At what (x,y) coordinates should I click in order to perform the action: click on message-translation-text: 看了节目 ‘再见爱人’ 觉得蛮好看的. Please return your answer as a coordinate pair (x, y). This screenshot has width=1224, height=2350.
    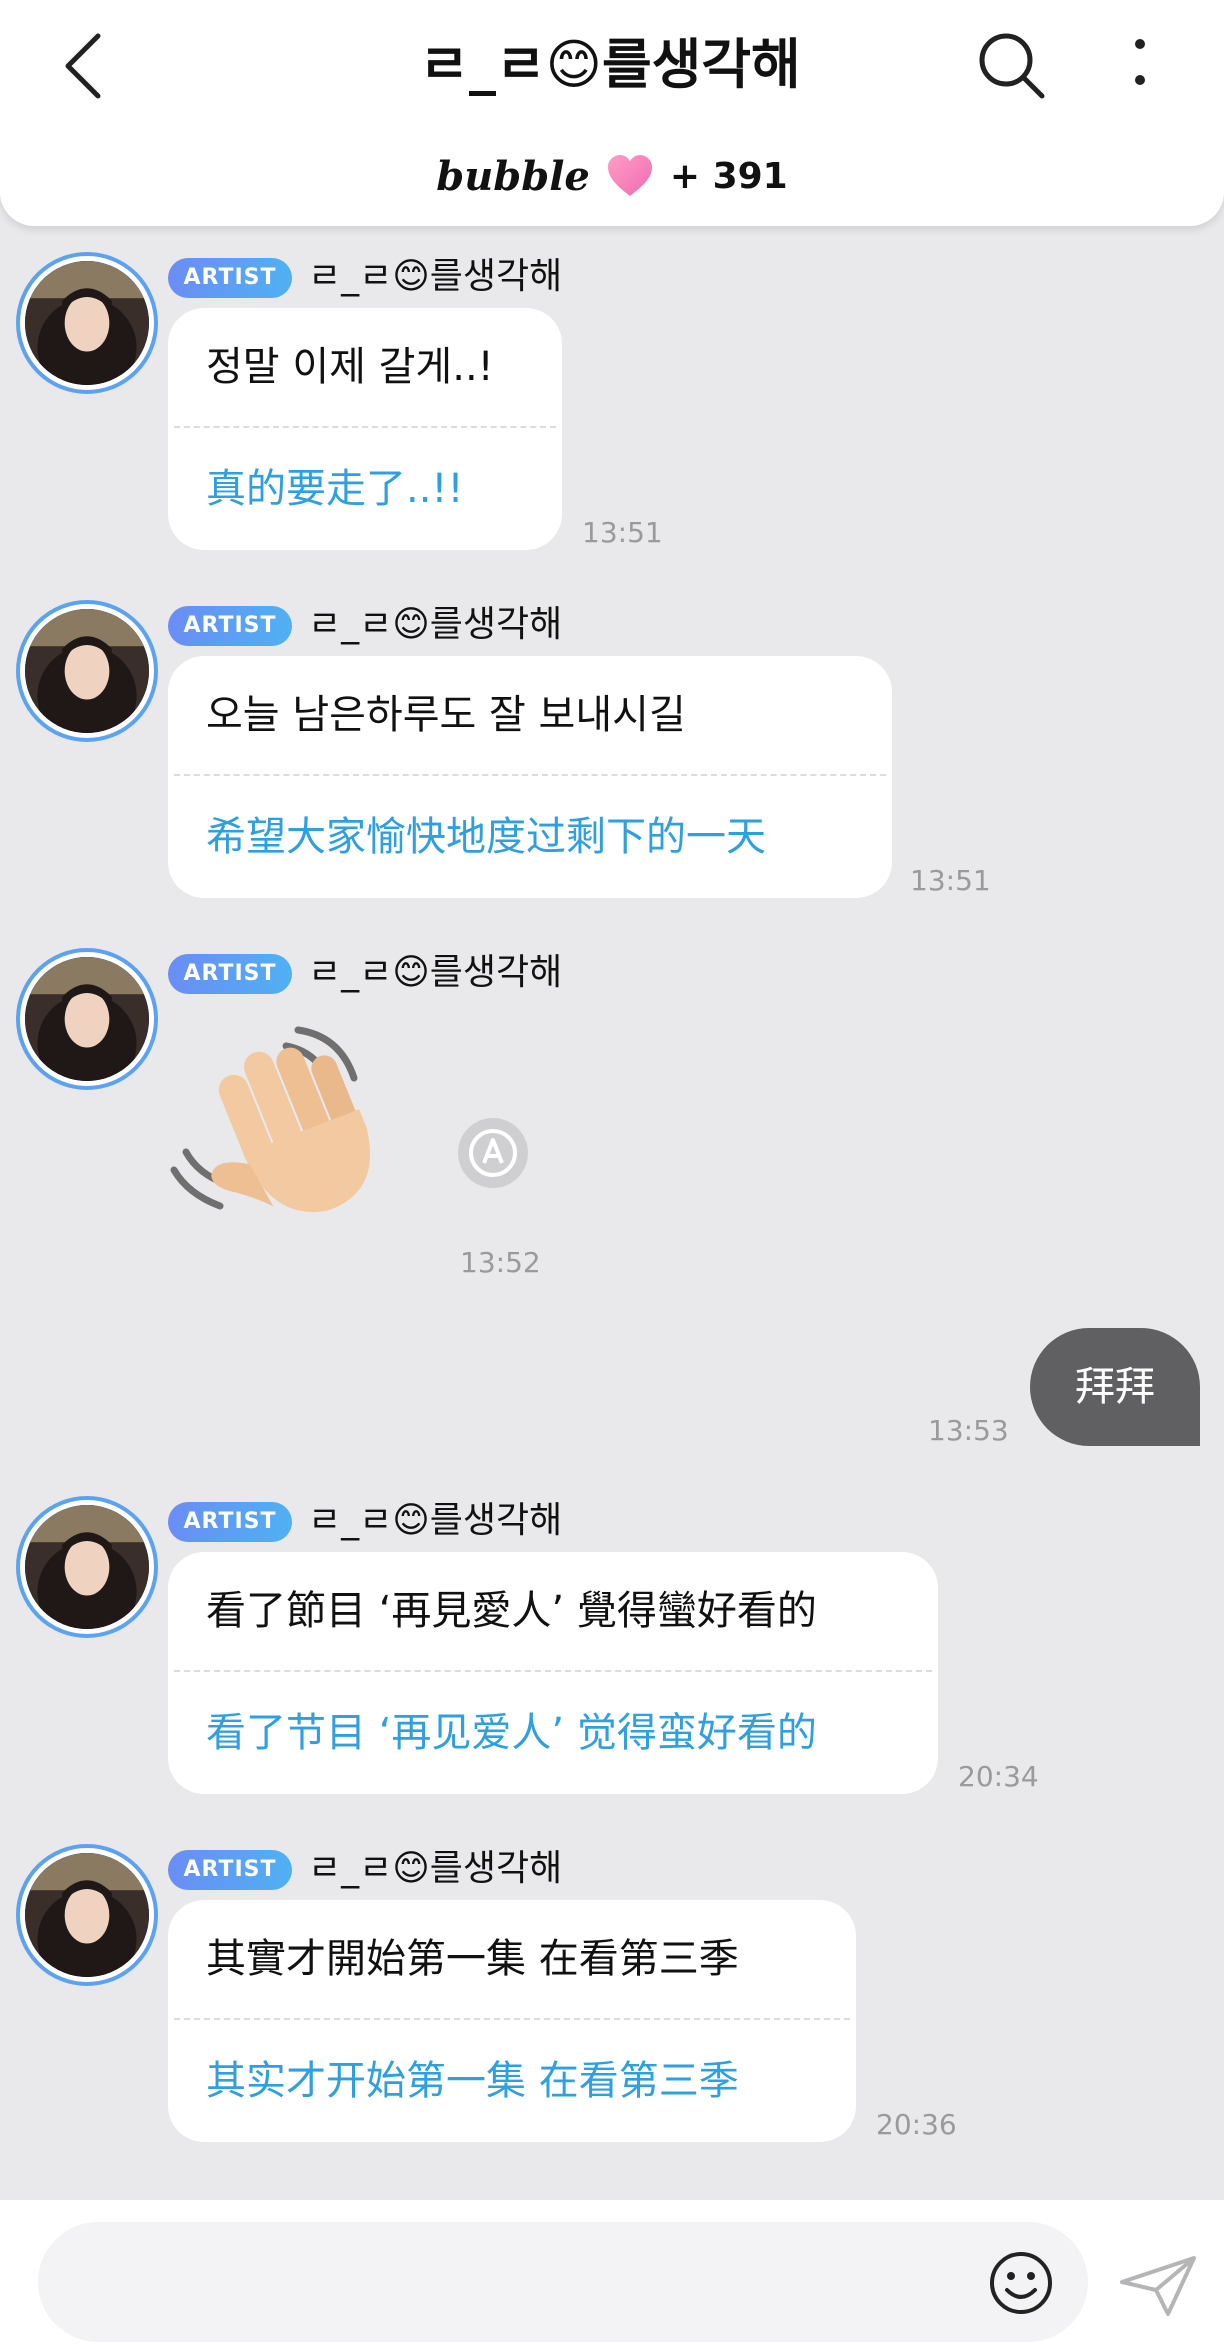
    Looking at the image, I should click on (511, 1733).